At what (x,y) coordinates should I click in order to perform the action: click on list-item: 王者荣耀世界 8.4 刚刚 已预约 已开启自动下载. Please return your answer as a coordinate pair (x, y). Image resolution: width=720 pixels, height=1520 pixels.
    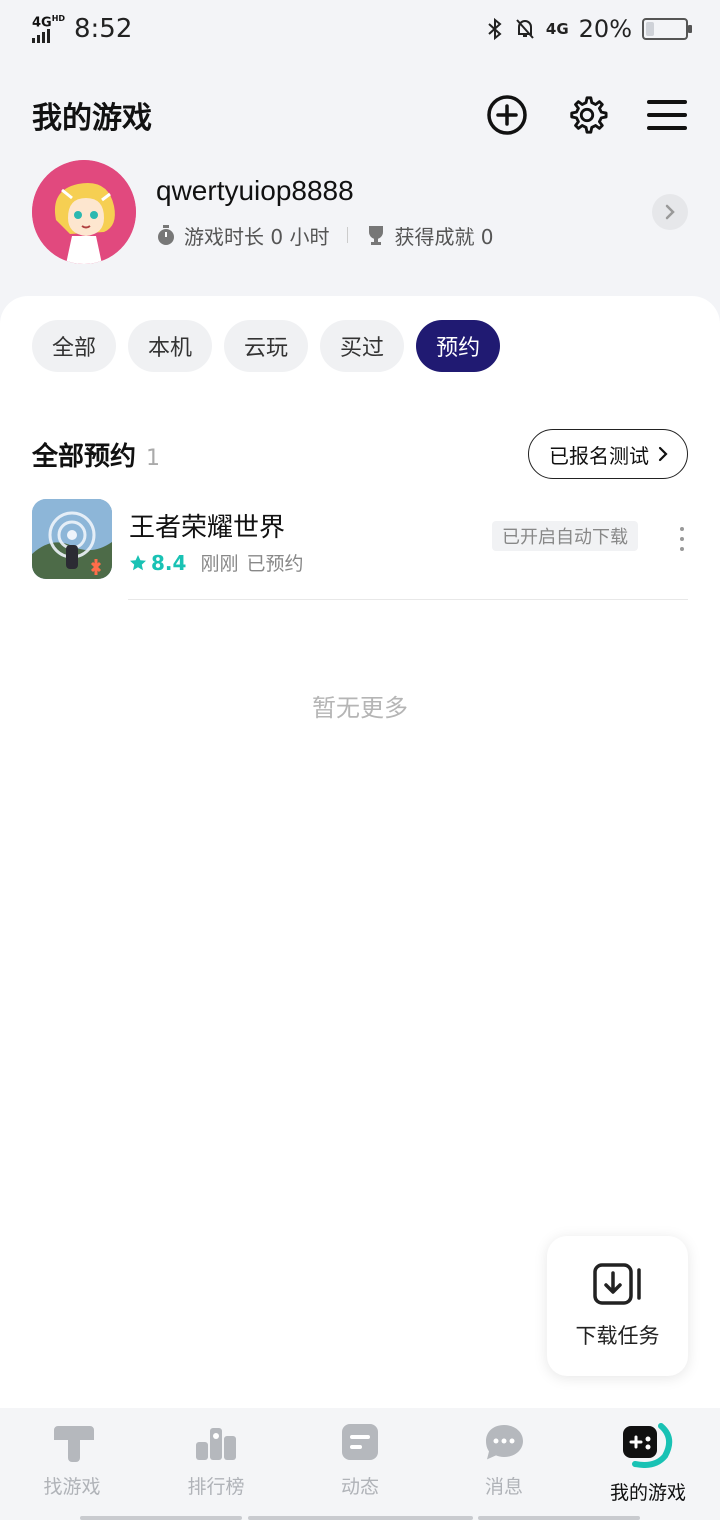
    Looking at the image, I should click on (360, 549).